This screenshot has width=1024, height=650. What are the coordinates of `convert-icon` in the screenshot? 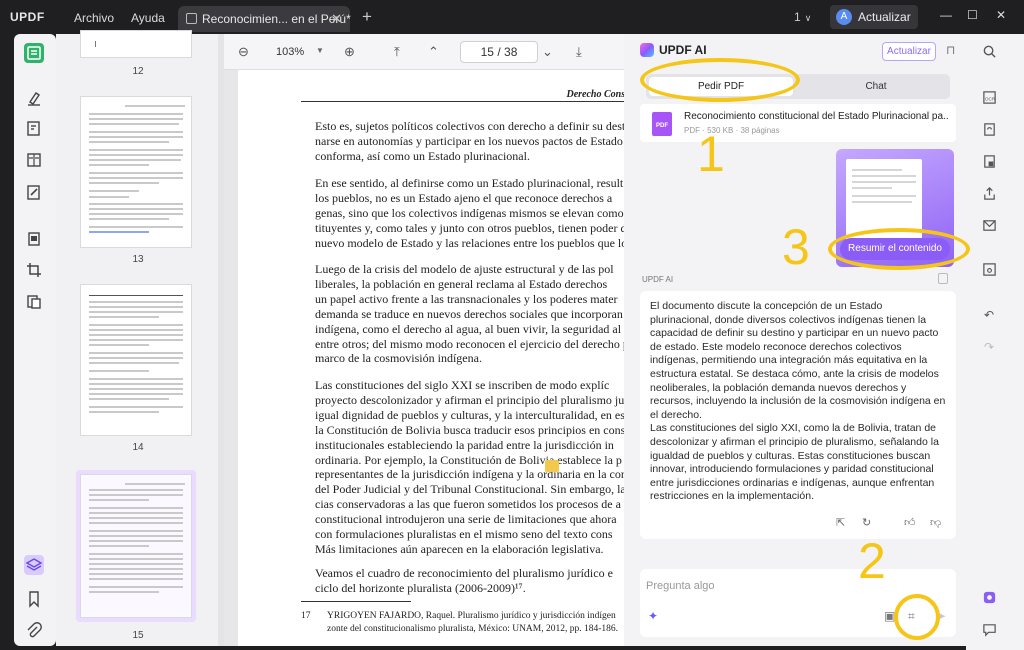 It's located at (989, 131).